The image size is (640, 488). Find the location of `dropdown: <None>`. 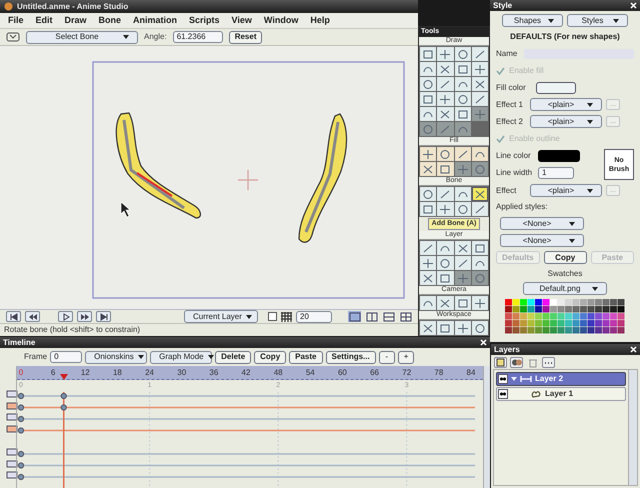

dropdown: <None> is located at coordinates (542, 223).